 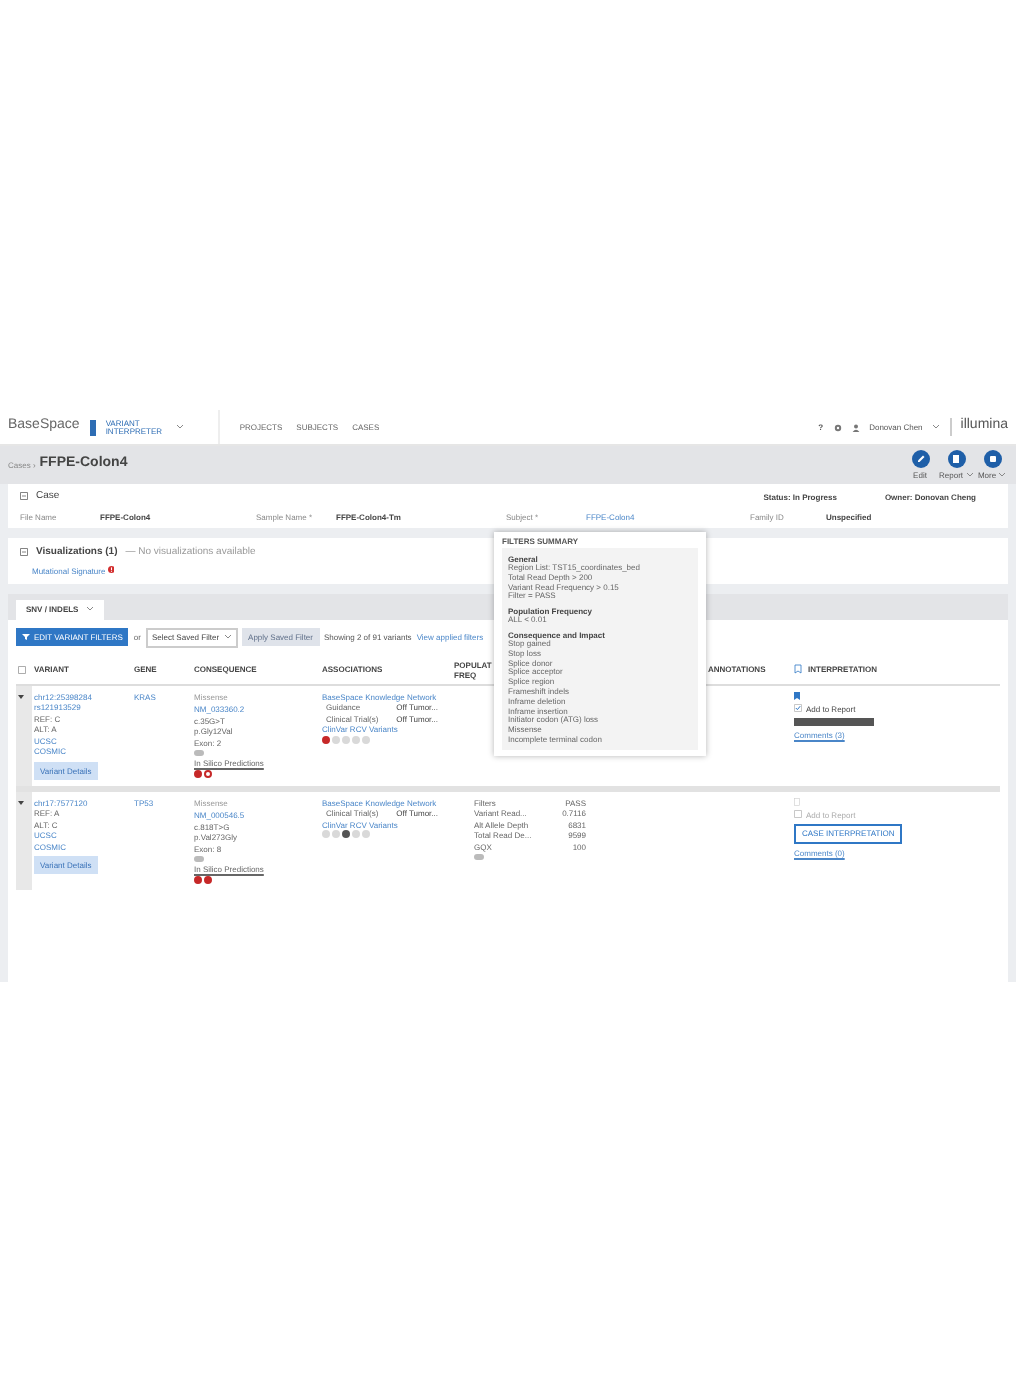 I want to click on document-icon, so click(x=956, y=459).